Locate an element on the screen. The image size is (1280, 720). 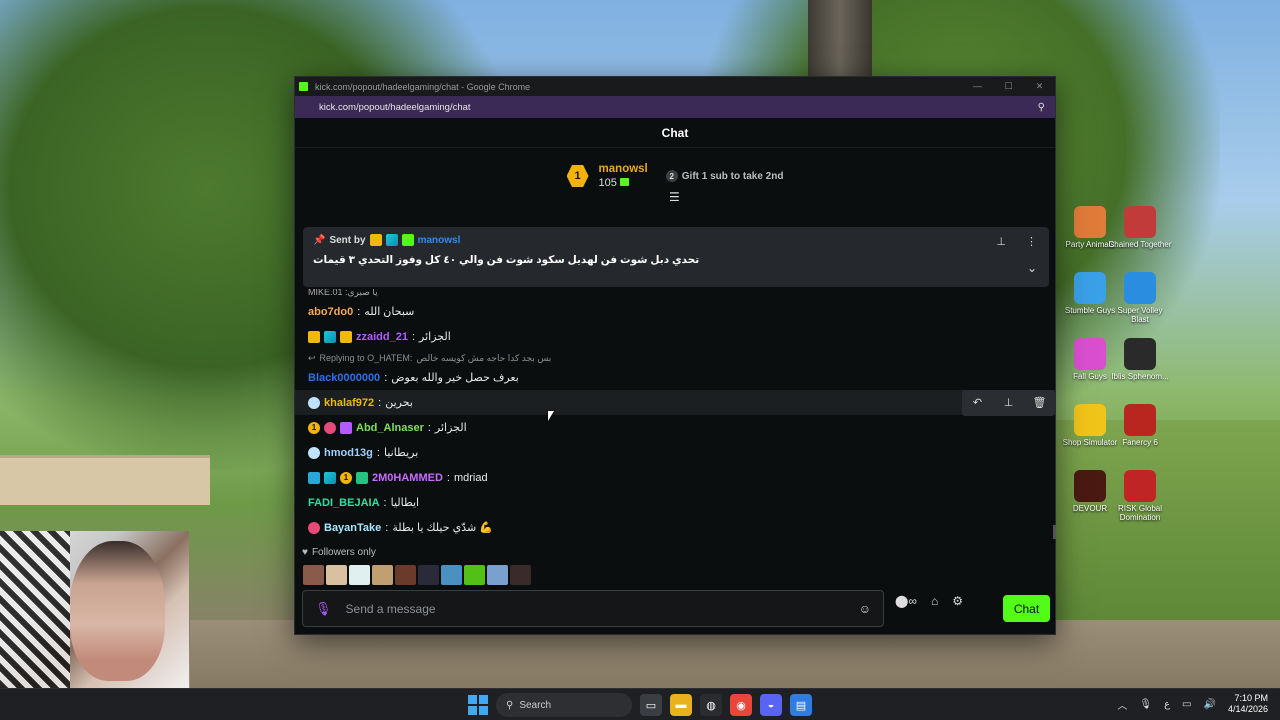
expand-pinned-icon: ⌄ is located at coordinates (1032, 268).